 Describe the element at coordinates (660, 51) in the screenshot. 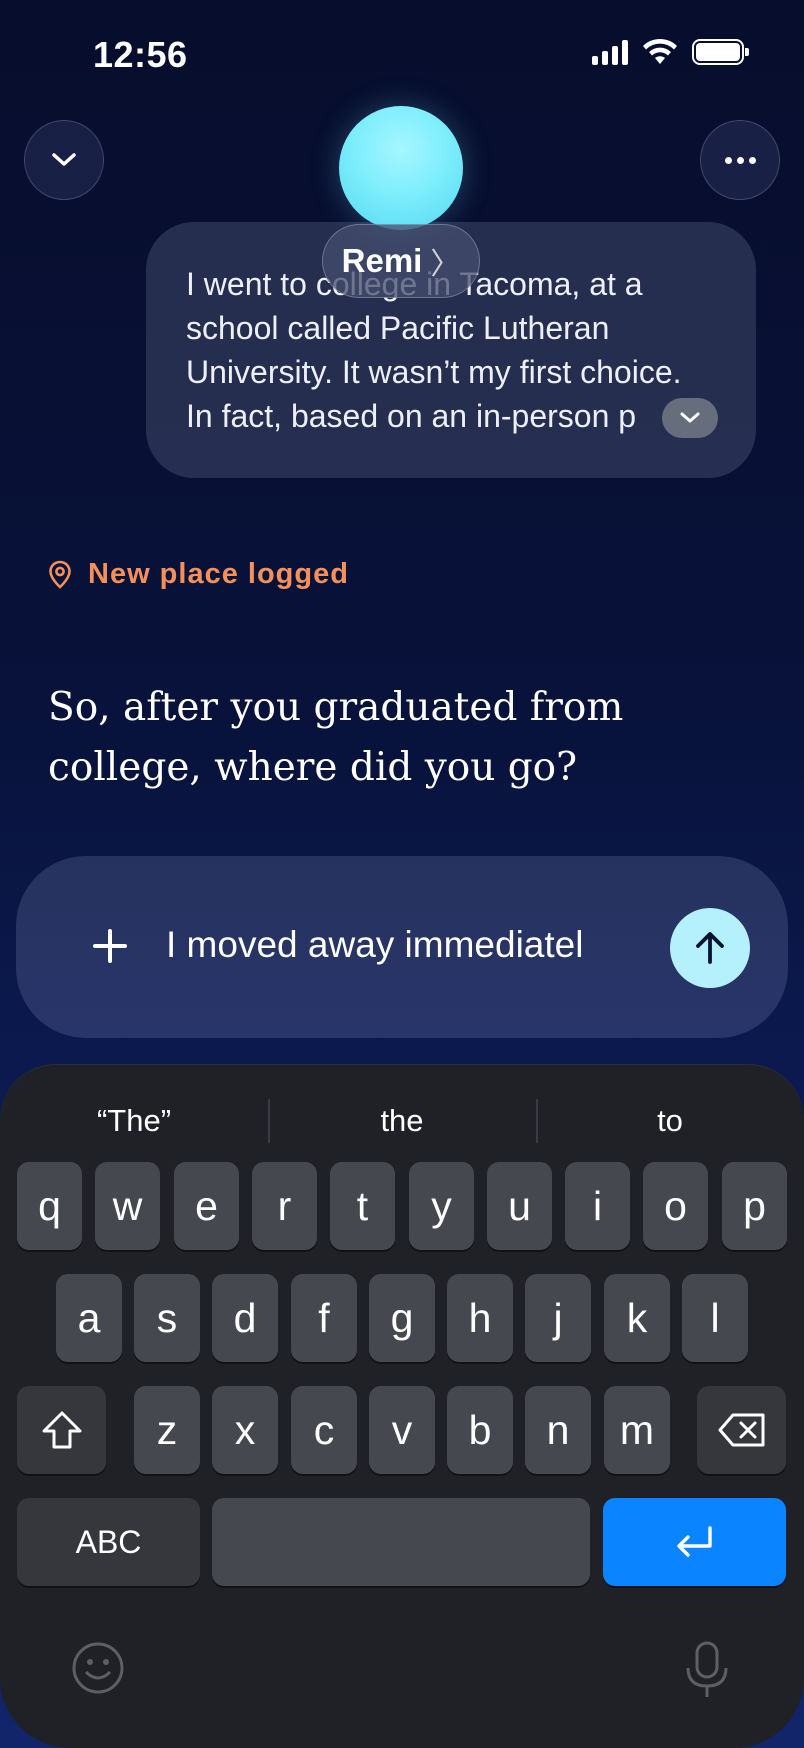

I see `wifi-icon` at that location.